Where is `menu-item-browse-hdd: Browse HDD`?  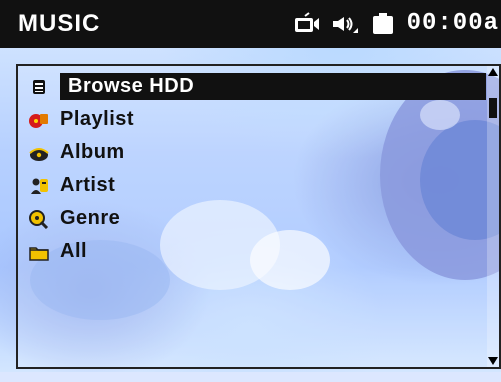
menu-item-browse-hdd: Browse HDD is located at coordinates (253, 86).